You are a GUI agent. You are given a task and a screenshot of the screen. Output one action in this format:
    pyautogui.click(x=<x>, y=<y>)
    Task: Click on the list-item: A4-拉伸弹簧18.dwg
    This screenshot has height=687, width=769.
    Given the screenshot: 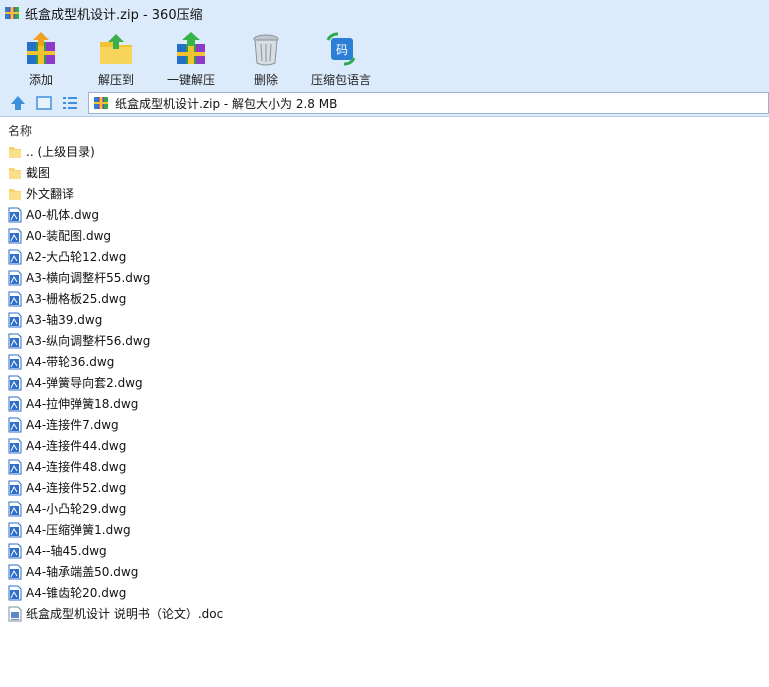 What is the action you would take?
    pyautogui.click(x=384, y=403)
    